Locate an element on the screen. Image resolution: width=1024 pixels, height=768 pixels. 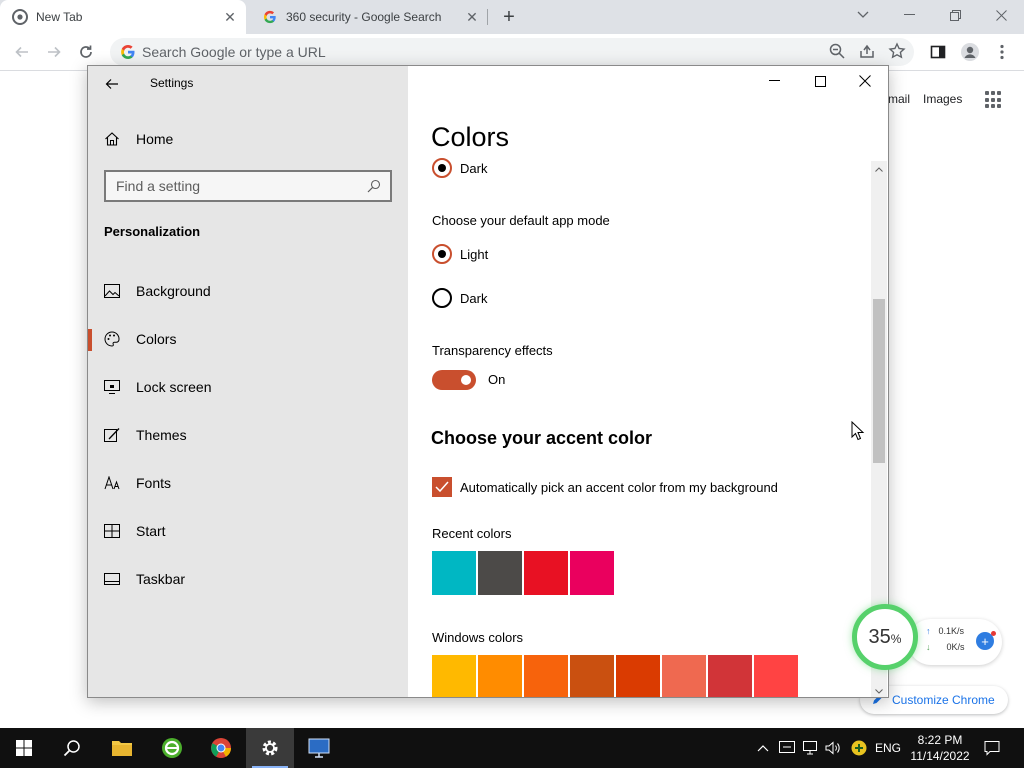
kebab-menu-icon is located at coordinates (1002, 52).